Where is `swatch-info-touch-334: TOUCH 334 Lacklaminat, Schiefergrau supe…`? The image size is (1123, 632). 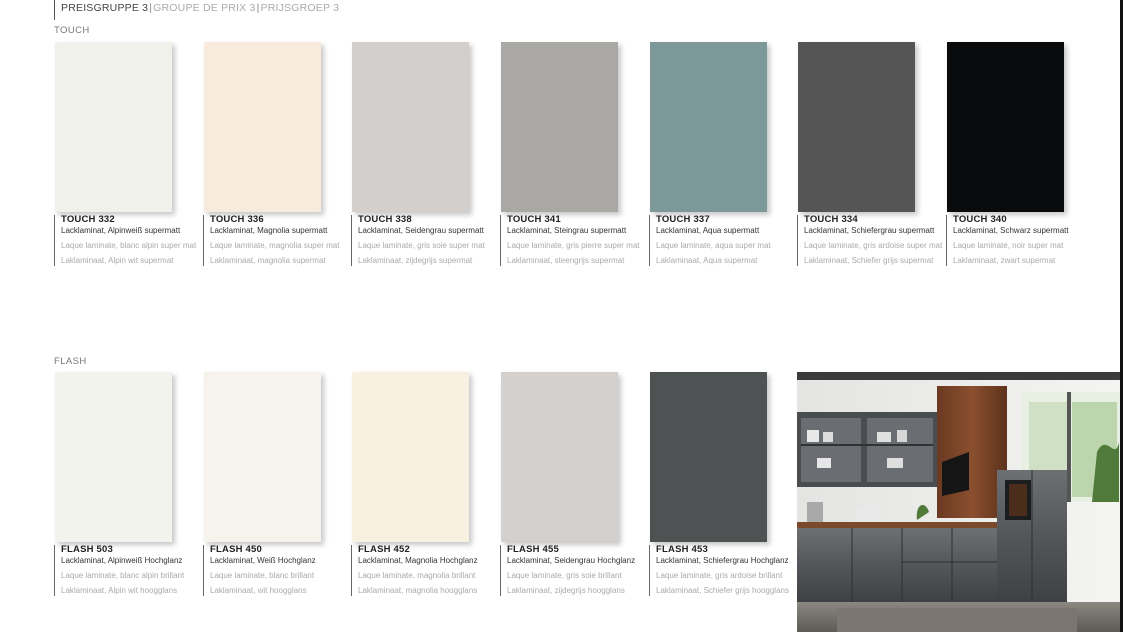
swatch-info-touch-334: TOUCH 334 Lacklaminat, Schiefergrau supe… is located at coordinates (870, 240).